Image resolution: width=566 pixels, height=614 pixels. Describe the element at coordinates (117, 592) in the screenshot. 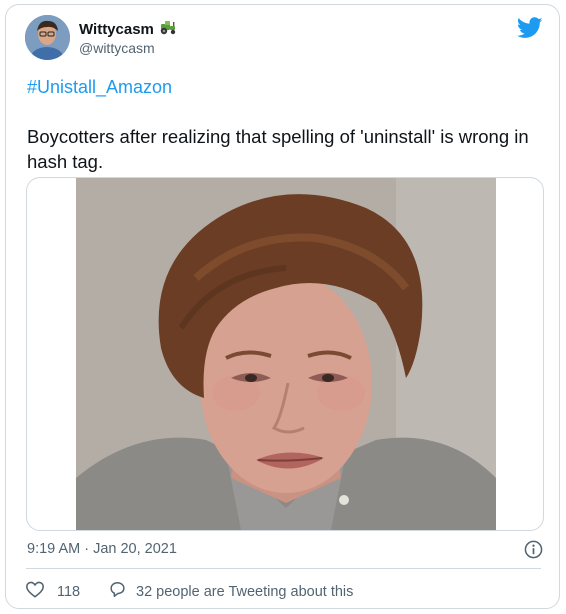

I see `speech-bubble-icon` at that location.